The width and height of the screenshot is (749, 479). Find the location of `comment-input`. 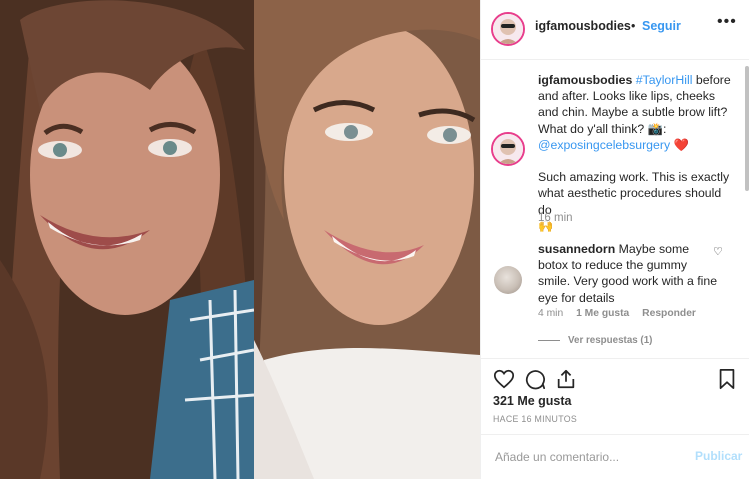

comment-input is located at coordinates (585, 457).